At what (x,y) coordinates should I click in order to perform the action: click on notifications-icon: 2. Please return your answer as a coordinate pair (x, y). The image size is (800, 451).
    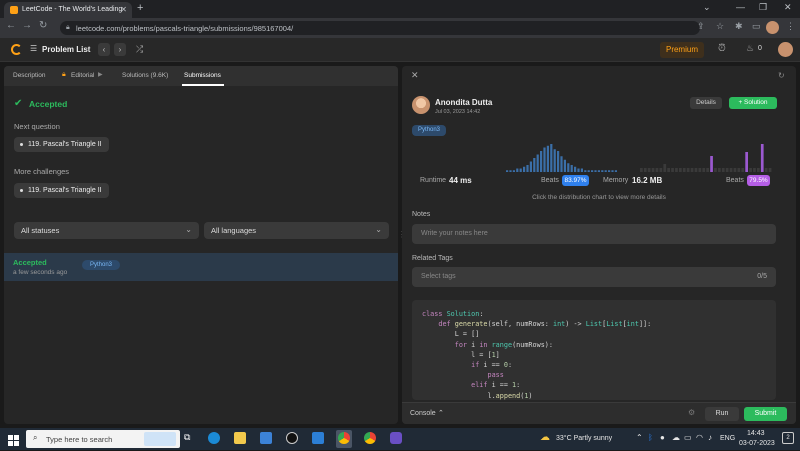
    Looking at the image, I should click on (788, 438).